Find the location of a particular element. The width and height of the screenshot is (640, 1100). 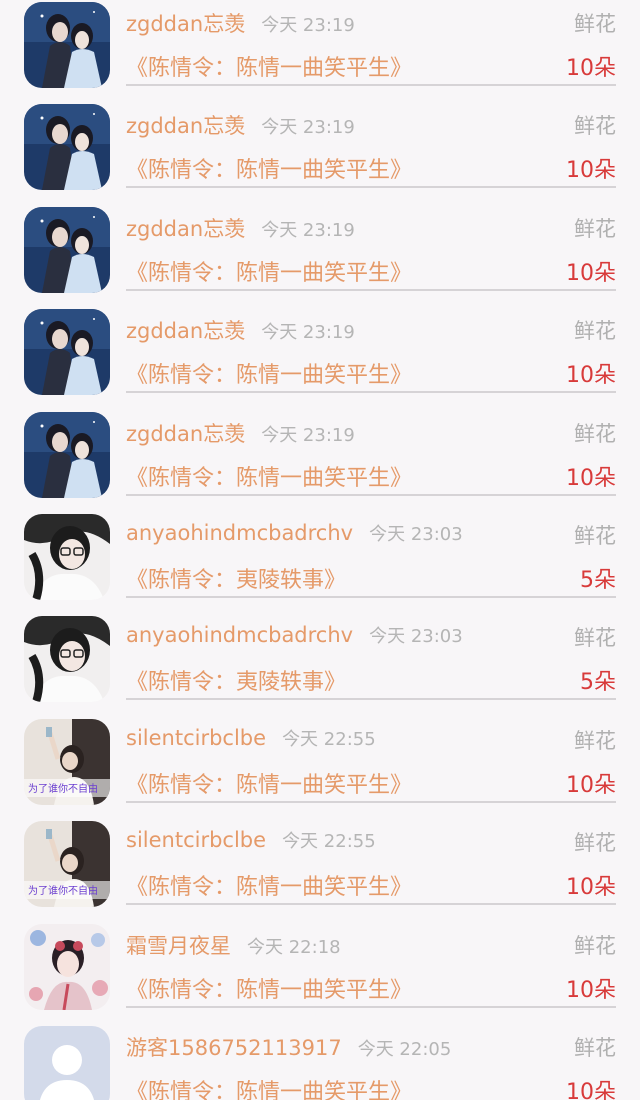

timestamp: 今天 22:55 is located at coordinates (329, 739).